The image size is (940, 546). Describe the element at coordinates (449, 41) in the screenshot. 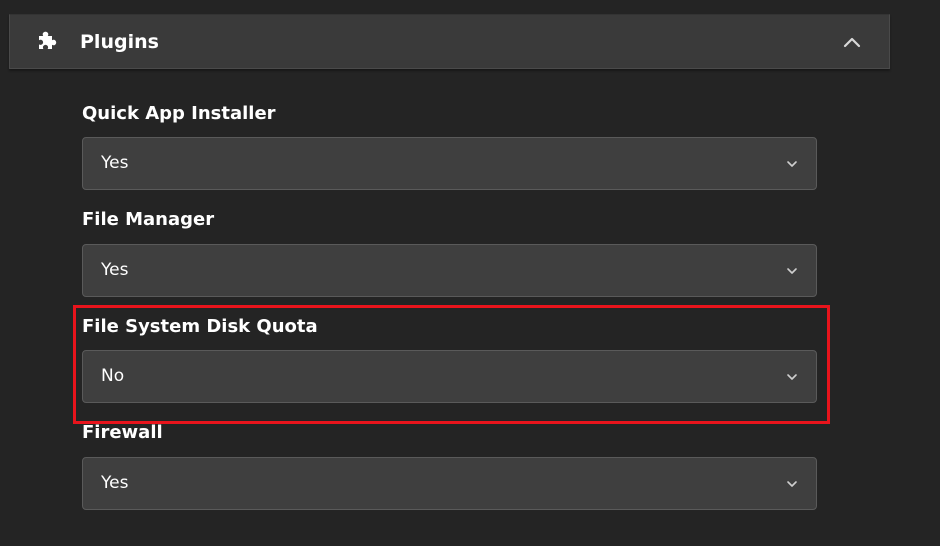

I see `plugins-section-header: Plugins` at that location.